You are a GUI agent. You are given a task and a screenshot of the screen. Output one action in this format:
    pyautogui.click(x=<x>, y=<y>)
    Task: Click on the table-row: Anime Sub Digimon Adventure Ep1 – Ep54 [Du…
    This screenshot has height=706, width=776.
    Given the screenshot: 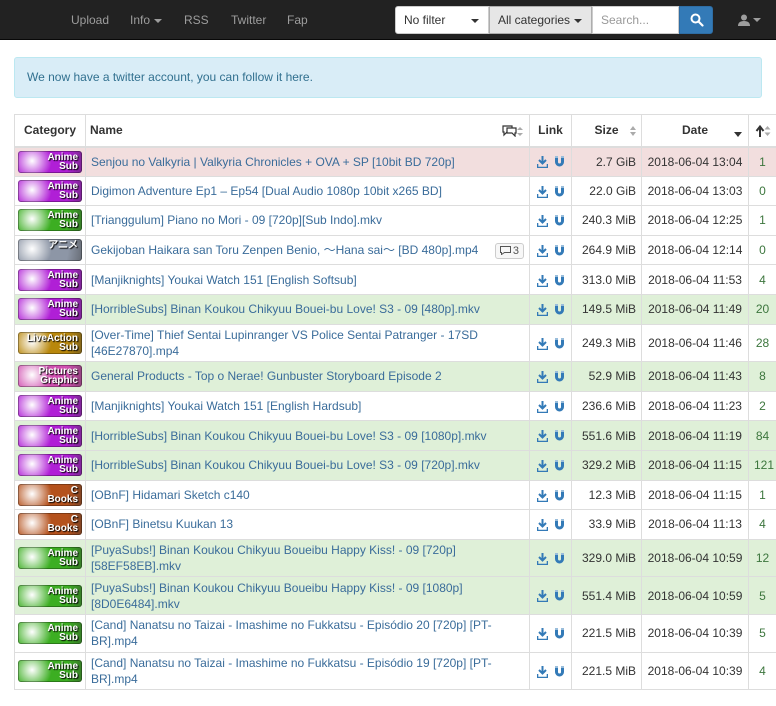 What is the action you would take?
    pyautogui.click(x=395, y=191)
    